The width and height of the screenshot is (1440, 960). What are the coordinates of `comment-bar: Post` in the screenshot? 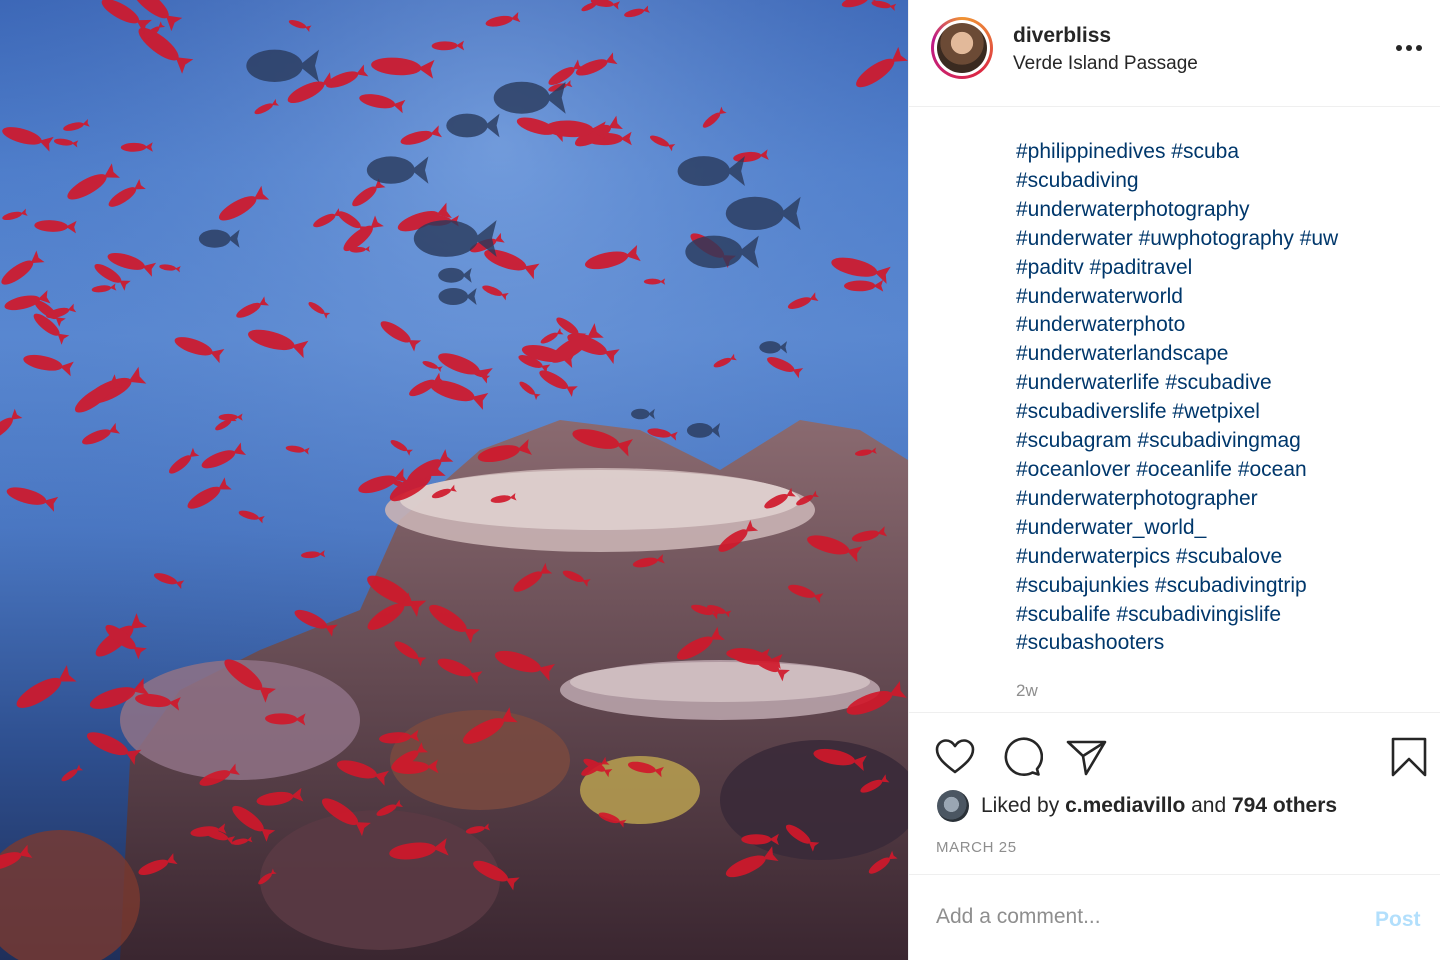 It's located at (1174, 917).